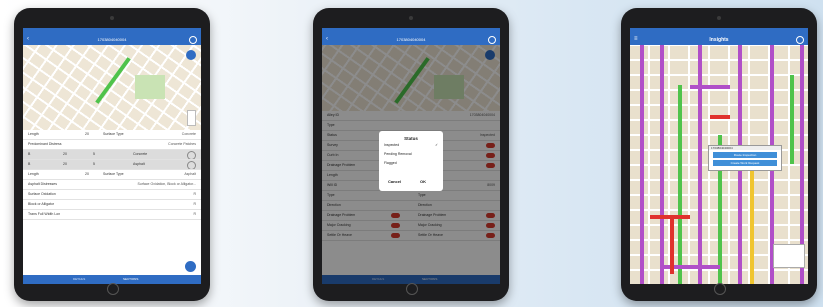 This screenshot has height=307, width=823. Describe the element at coordinates (112, 165) in the screenshot. I see `panel-row: B 20 5 Asphalt` at that location.